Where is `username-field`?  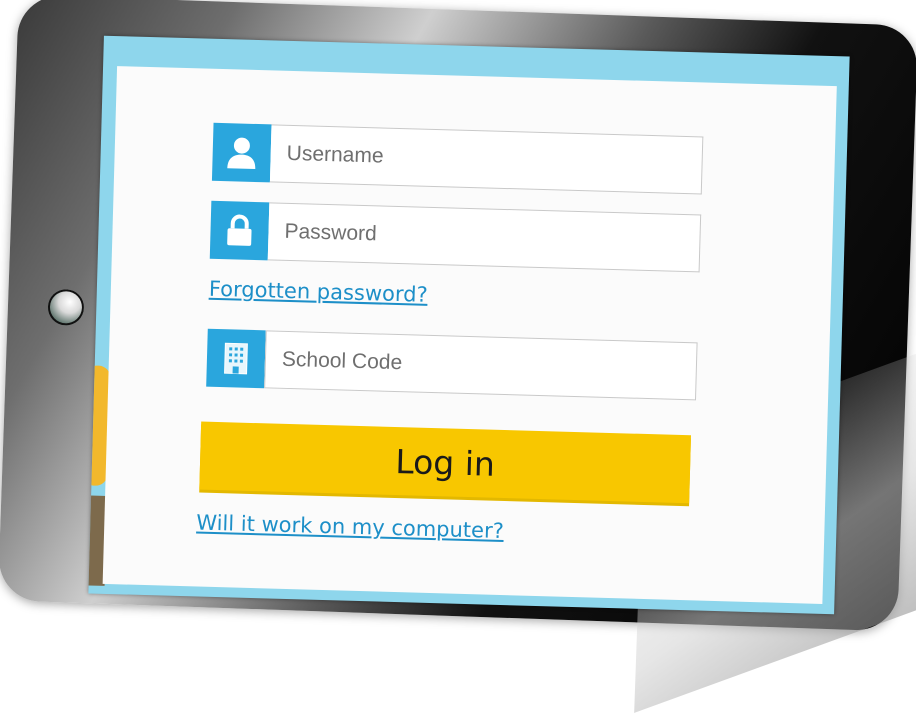
username-field is located at coordinates (486, 159).